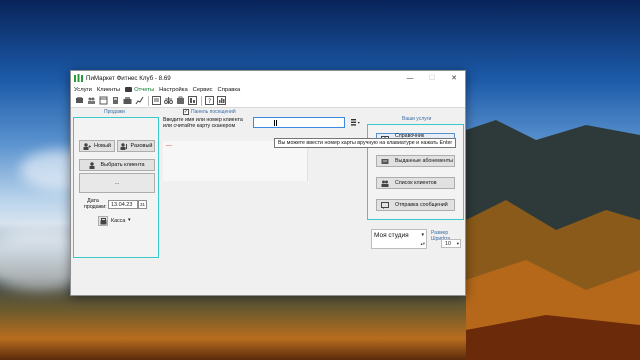  I want to click on font-size-select: 10 ▾, so click(451, 243).